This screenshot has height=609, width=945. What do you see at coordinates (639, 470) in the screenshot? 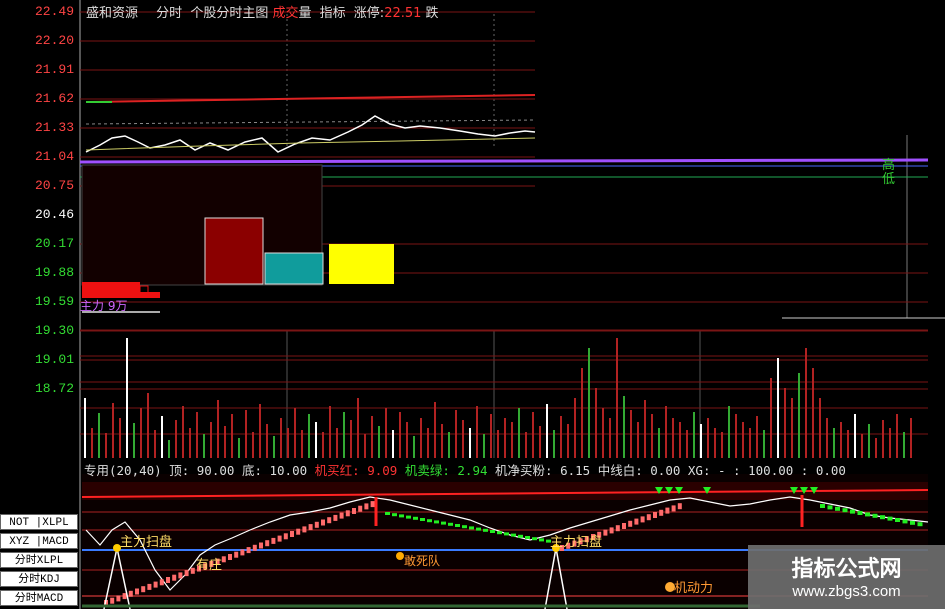
I see `indicator-mid-line: 中线白: 0.00` at bounding box center [639, 470].